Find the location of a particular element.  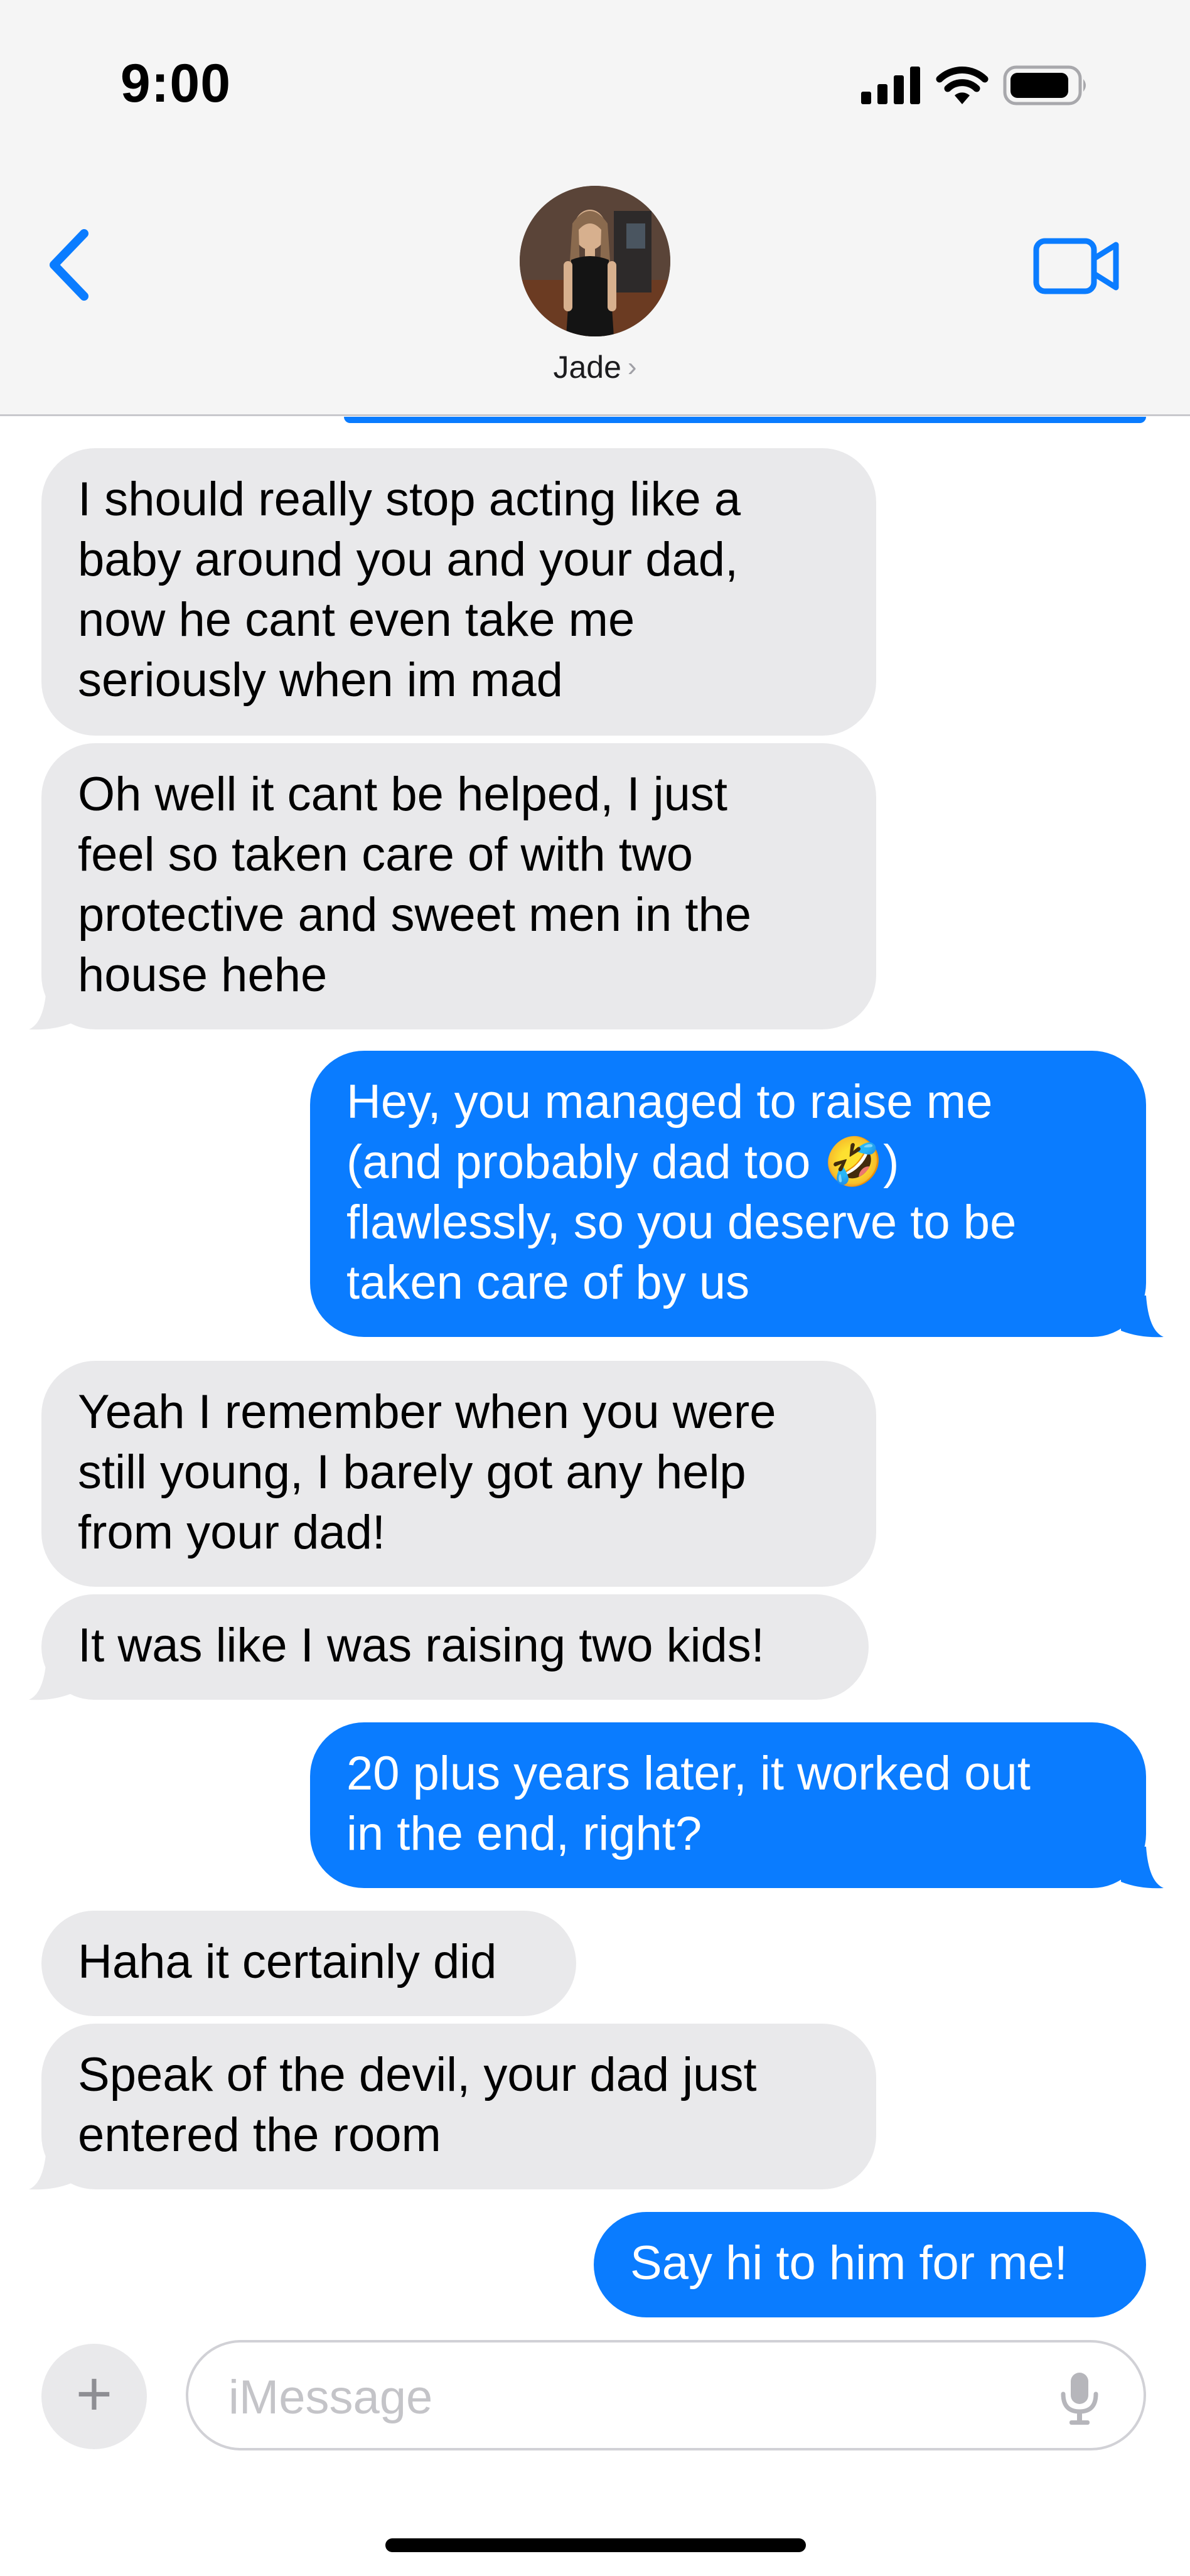

microphone-icon is located at coordinates (1079, 2399).